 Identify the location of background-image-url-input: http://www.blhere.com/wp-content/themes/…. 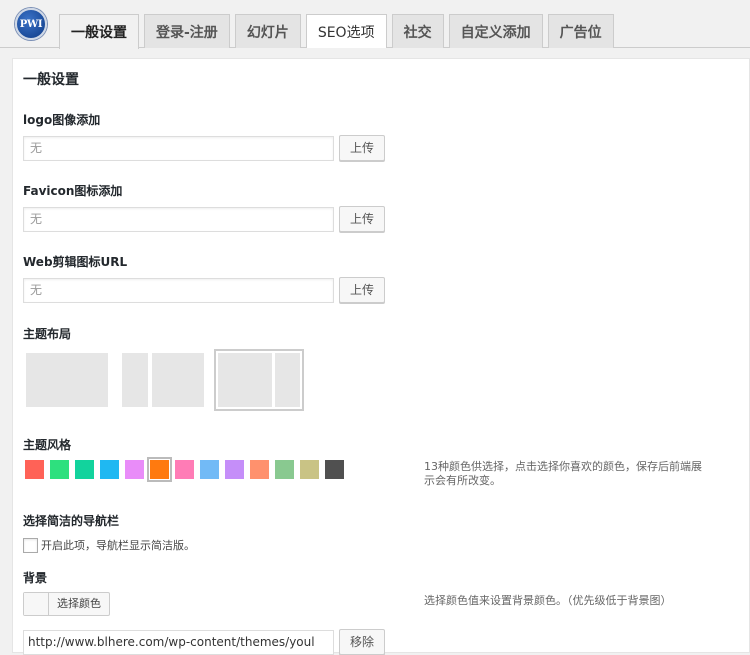
(178, 642).